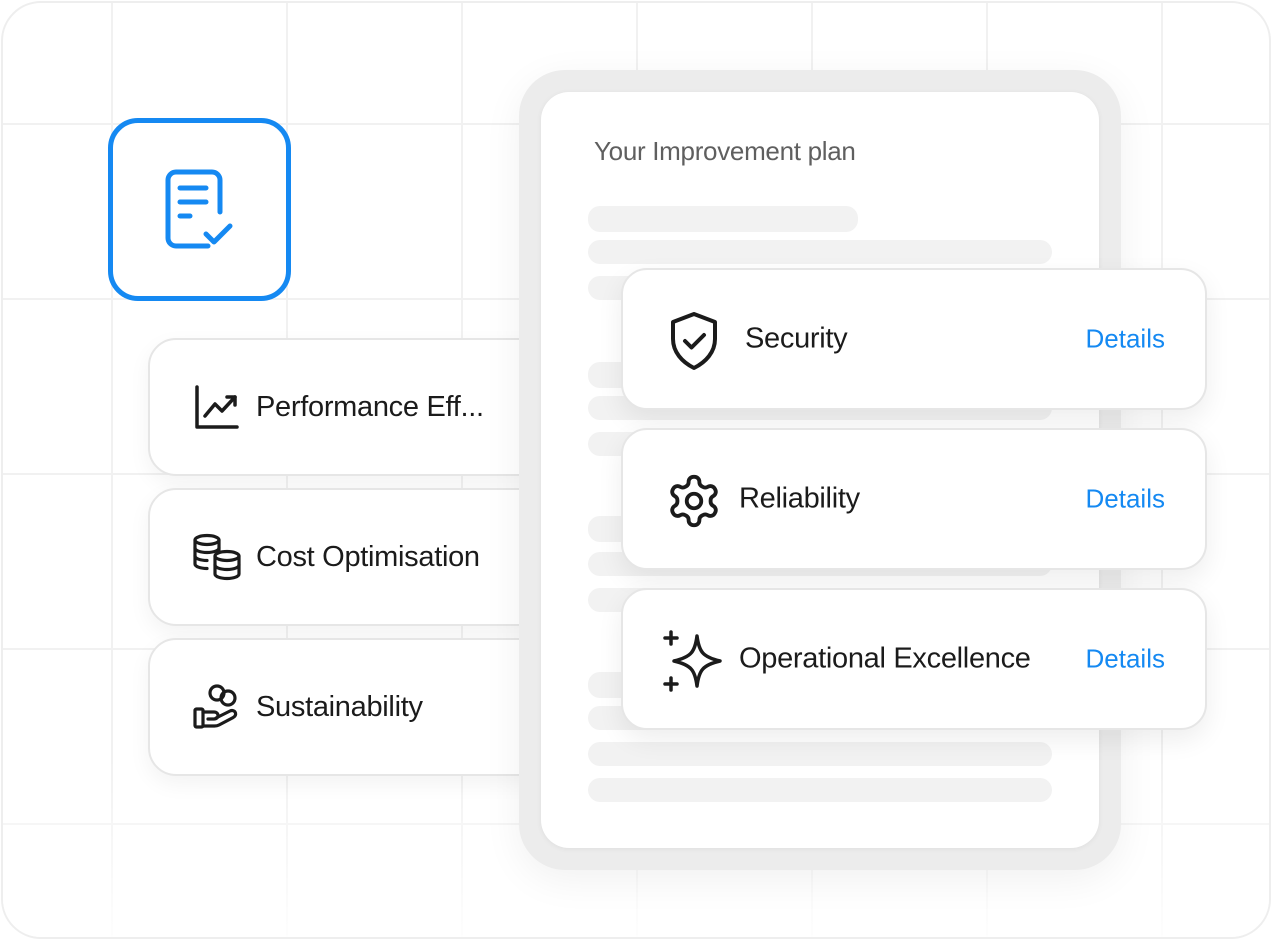 The height and width of the screenshot is (940, 1272). Describe the element at coordinates (694, 661) in the screenshot. I see `sparkle-icon` at that location.